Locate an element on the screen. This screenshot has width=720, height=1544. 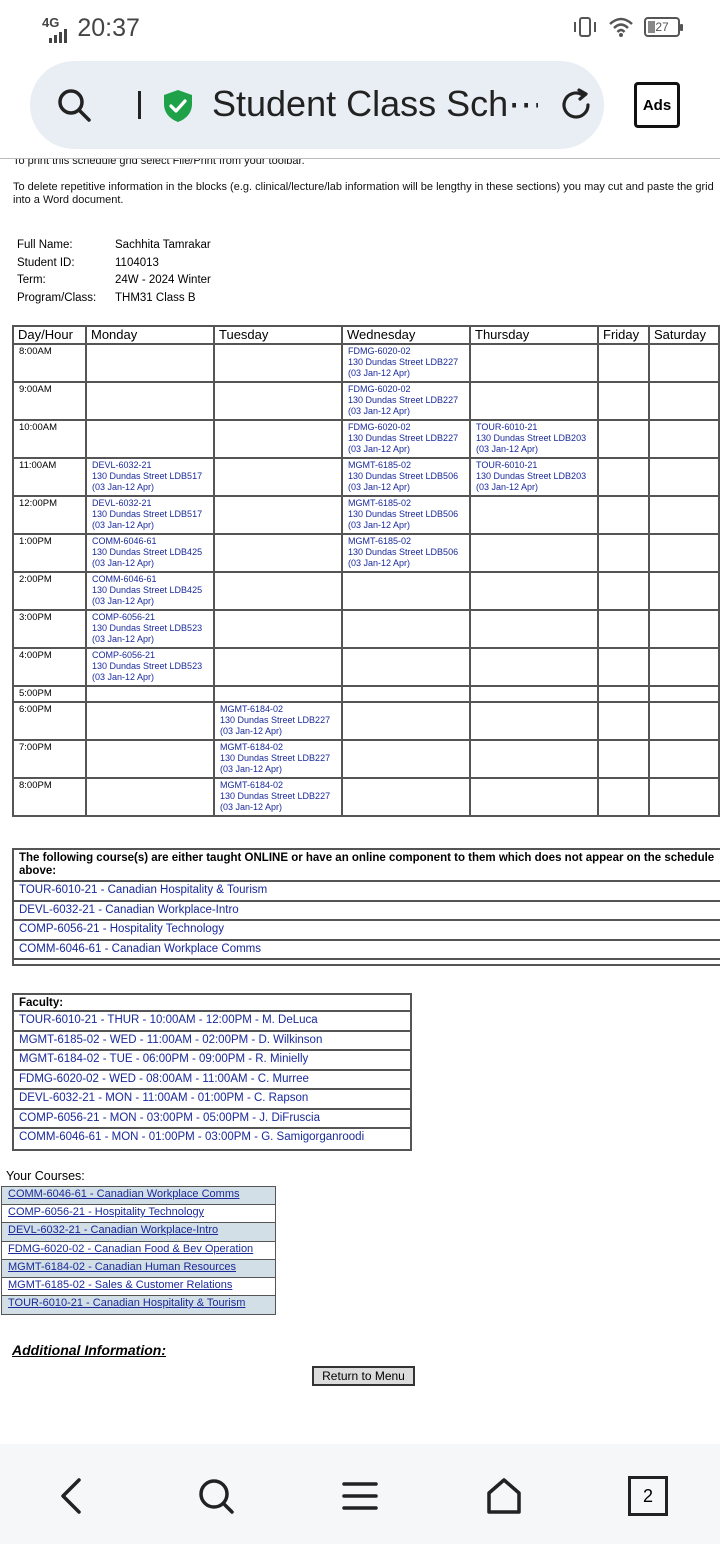
additional-info-heading: Additional Information: is located at coordinates (89, 1350).